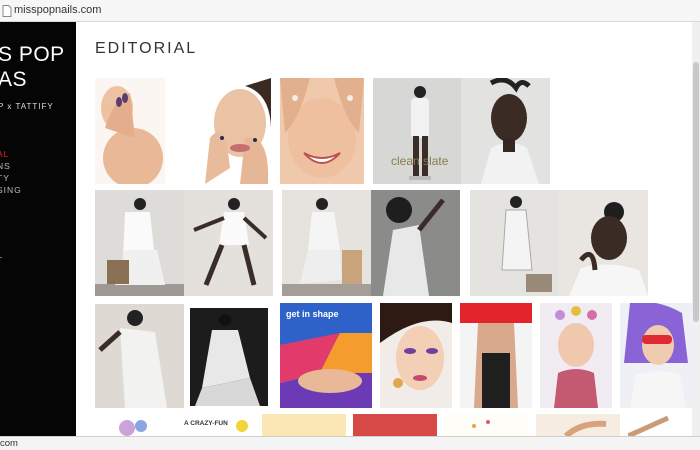 This screenshot has height=450, width=700. What do you see at coordinates (7, 11) in the screenshot?
I see `page-icon` at bounding box center [7, 11].